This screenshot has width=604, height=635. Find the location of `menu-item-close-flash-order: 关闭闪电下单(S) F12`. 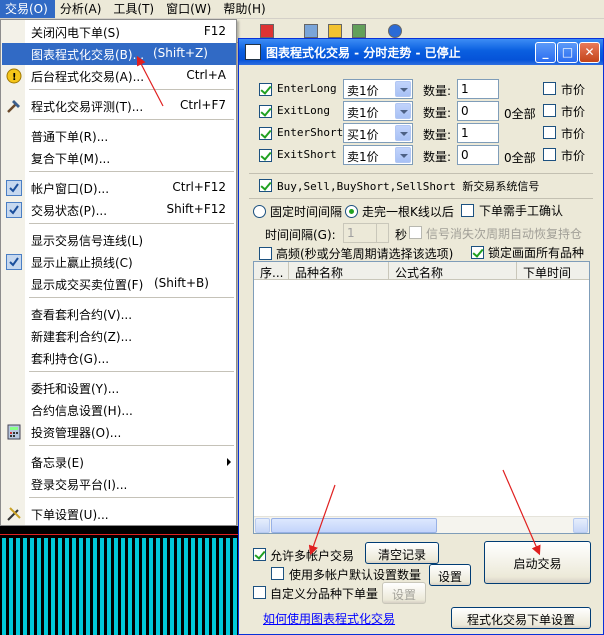

menu-item-close-flash-order: 关闭闪电下单(S) F12 is located at coordinates (119, 32).